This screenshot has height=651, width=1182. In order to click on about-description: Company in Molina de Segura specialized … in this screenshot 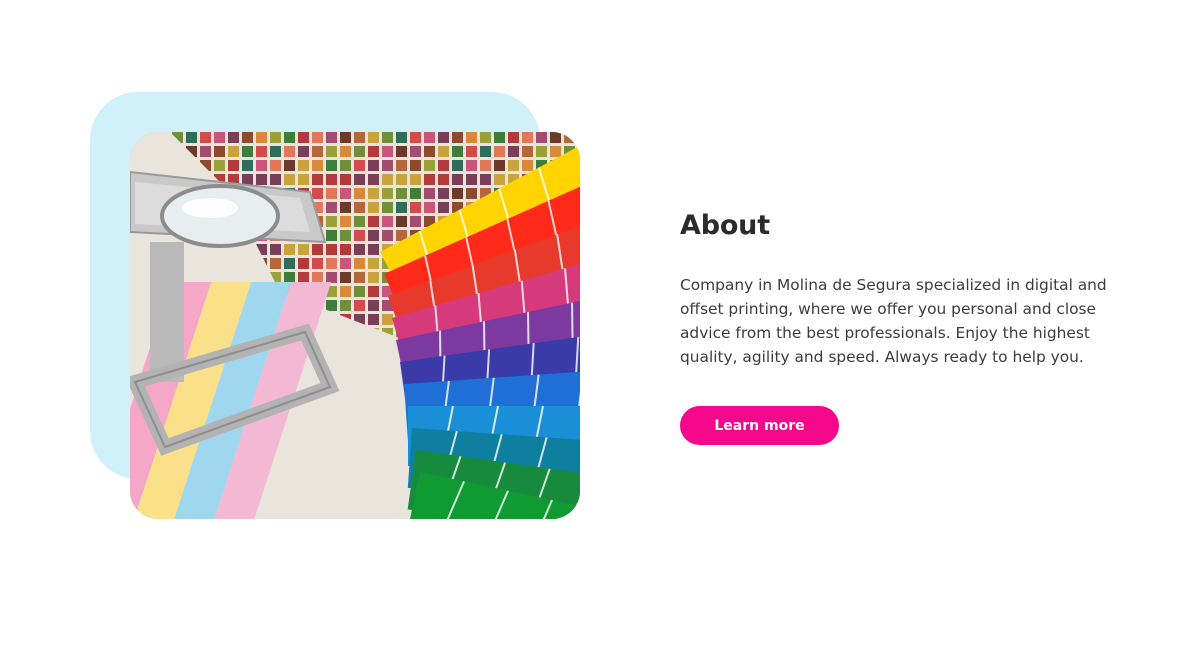, I will do `click(893, 321)`.